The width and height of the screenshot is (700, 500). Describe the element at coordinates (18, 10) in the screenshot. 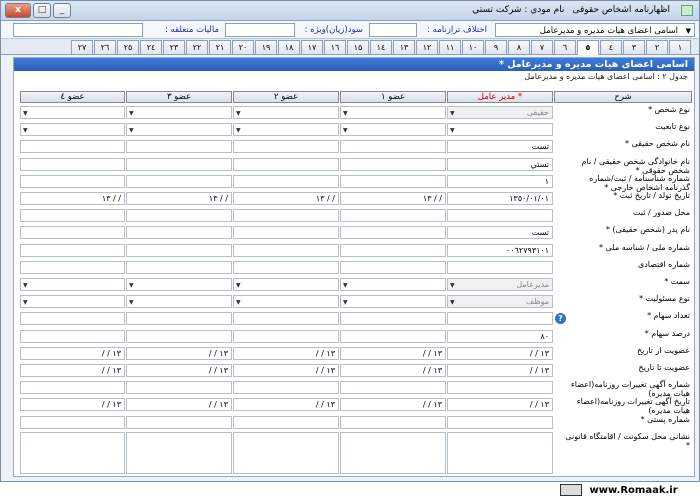

I see `close-button: x` at that location.